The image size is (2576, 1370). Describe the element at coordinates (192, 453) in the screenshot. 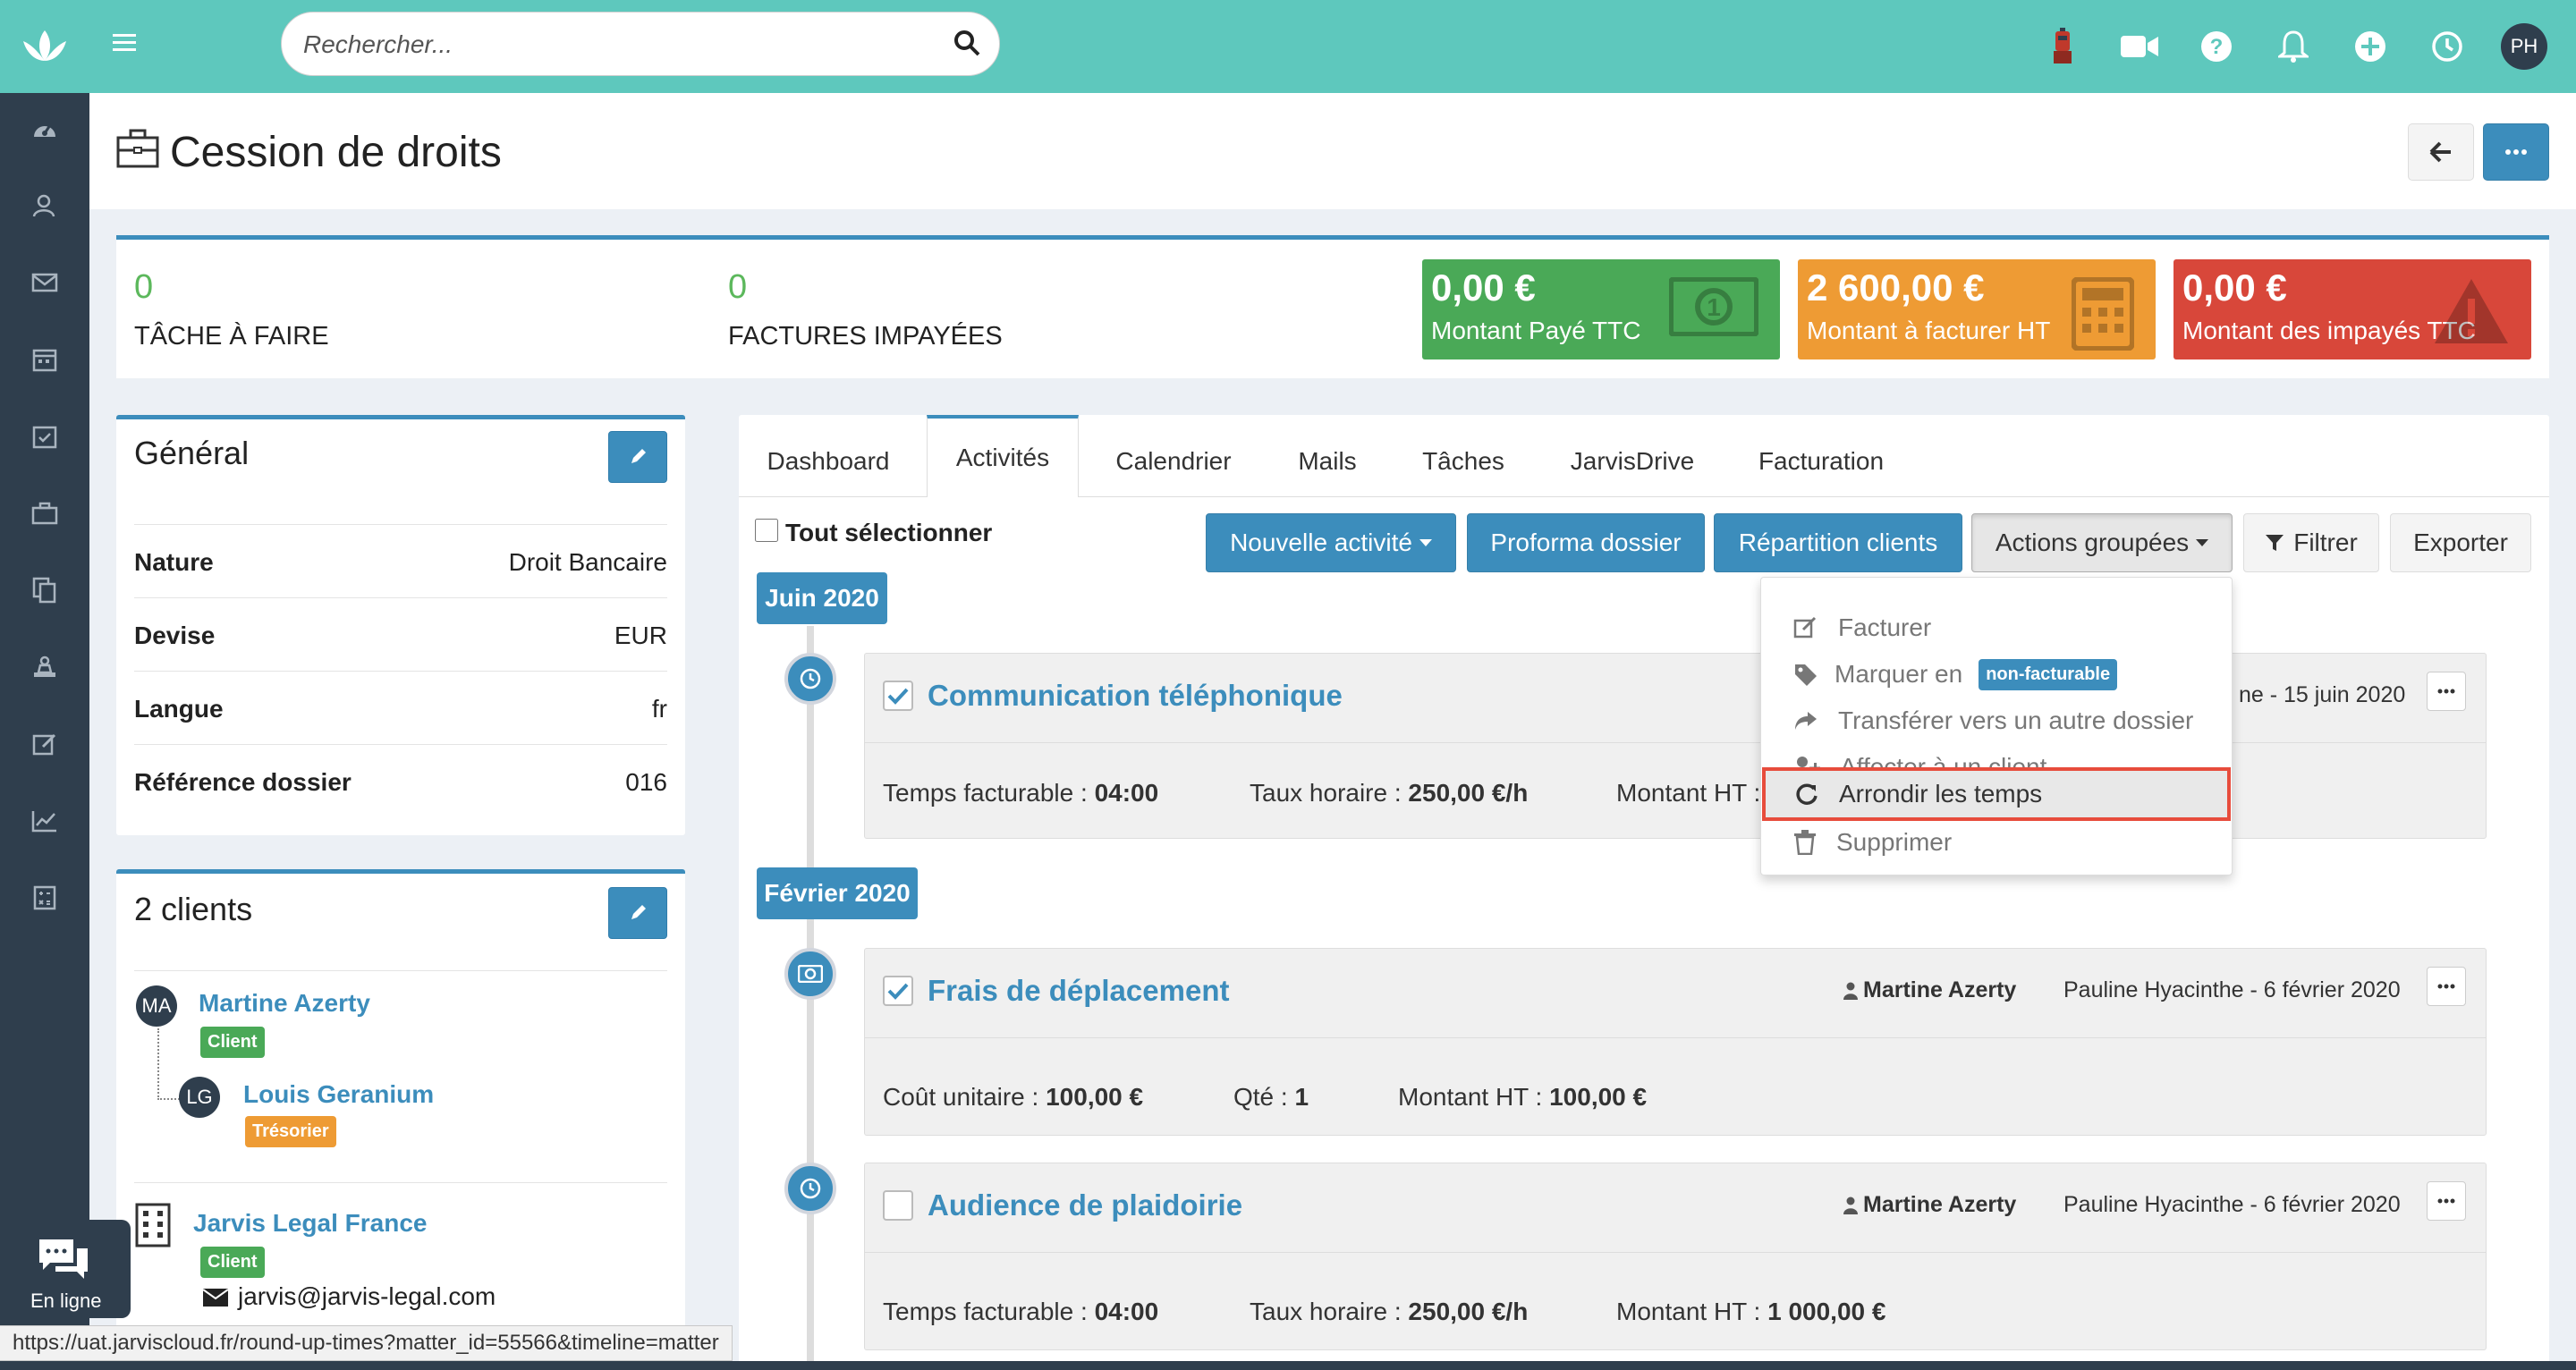

I see `general-title: Général` at that location.